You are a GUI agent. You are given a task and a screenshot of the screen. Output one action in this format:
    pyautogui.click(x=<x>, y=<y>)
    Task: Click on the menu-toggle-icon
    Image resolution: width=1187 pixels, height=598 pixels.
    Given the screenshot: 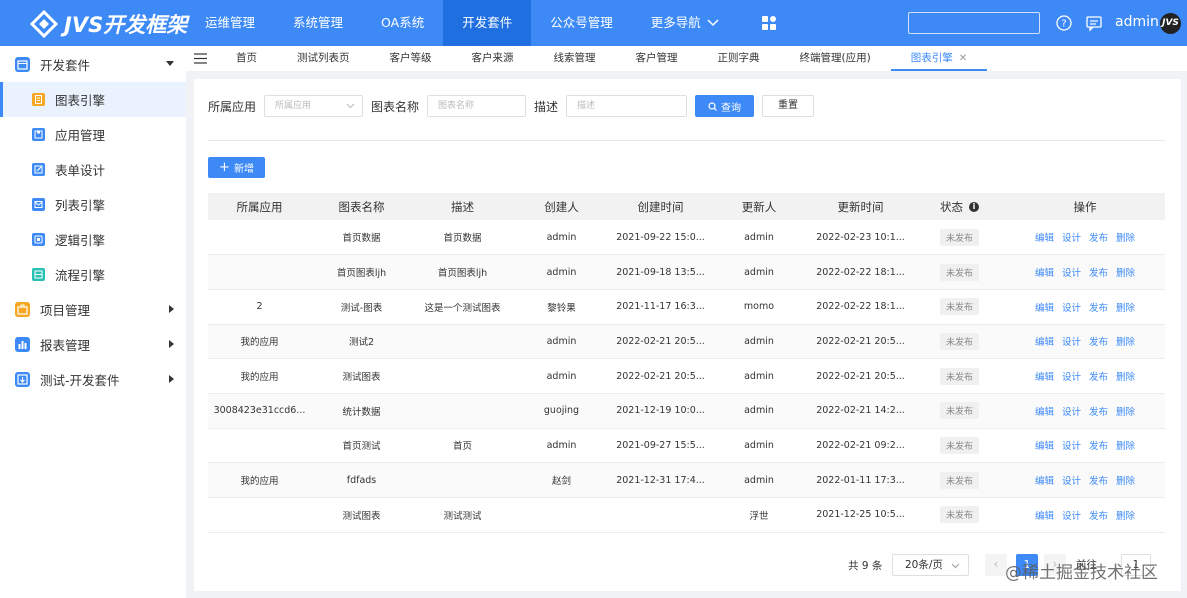 What is the action you would take?
    pyautogui.click(x=200, y=58)
    